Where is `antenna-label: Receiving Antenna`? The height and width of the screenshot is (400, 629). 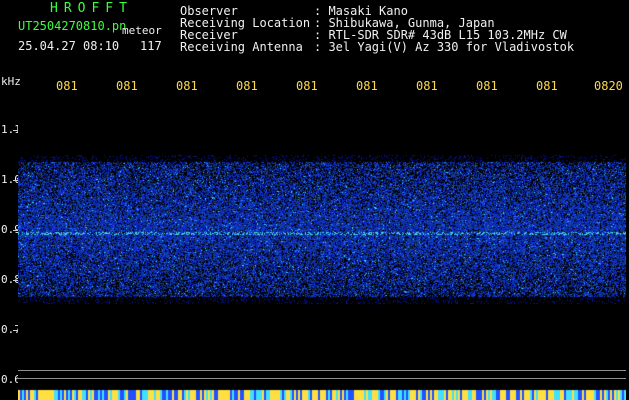
antenna-label: Receiving Antenna is located at coordinates (241, 47).